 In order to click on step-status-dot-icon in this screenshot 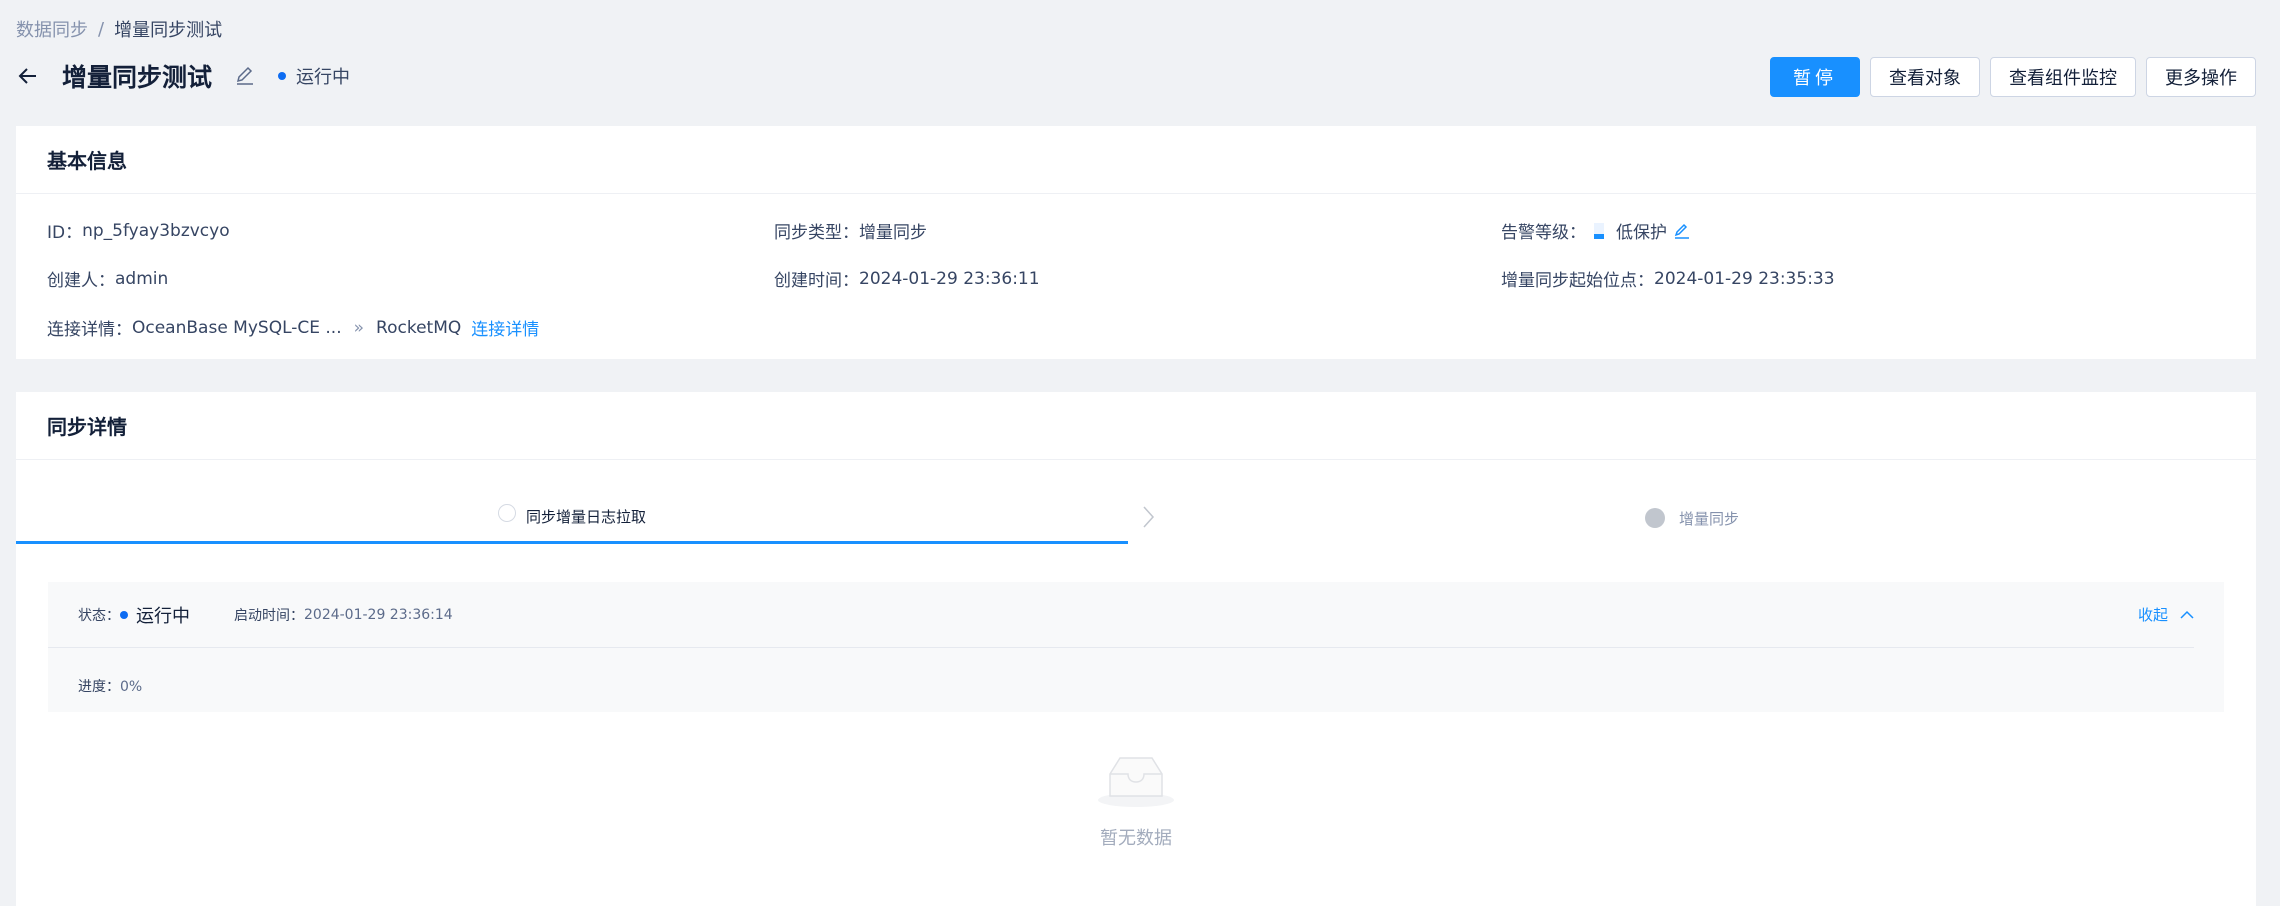, I will do `click(124, 614)`.